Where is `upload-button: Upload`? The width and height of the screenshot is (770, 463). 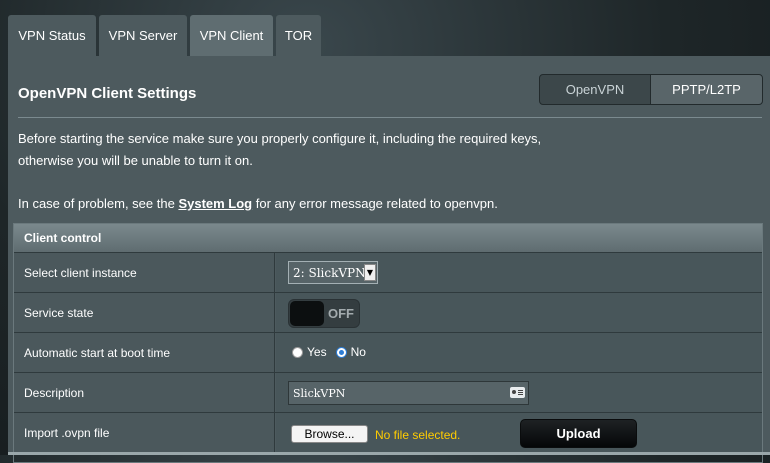 upload-button: Upload is located at coordinates (578, 433).